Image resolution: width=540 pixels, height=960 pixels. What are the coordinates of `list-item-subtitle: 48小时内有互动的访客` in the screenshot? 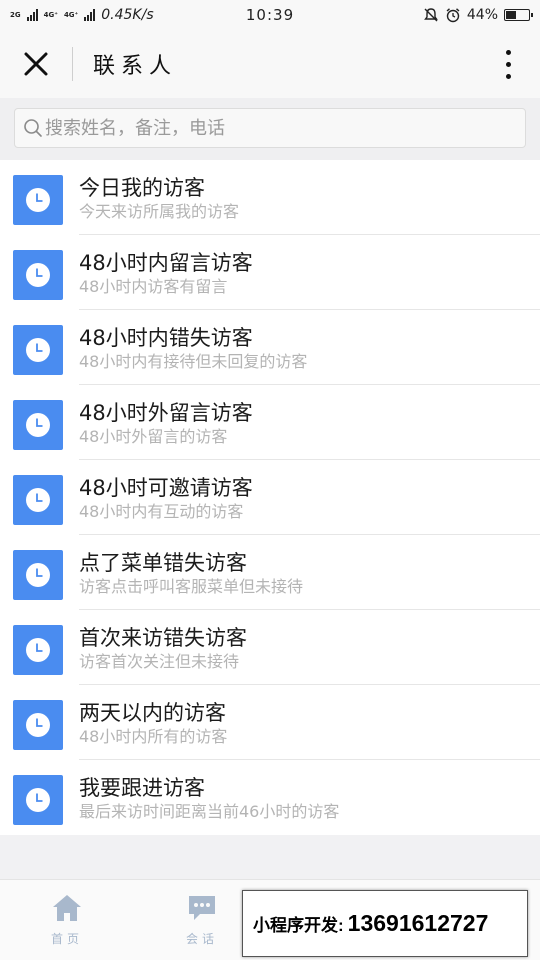 It's located at (161, 511).